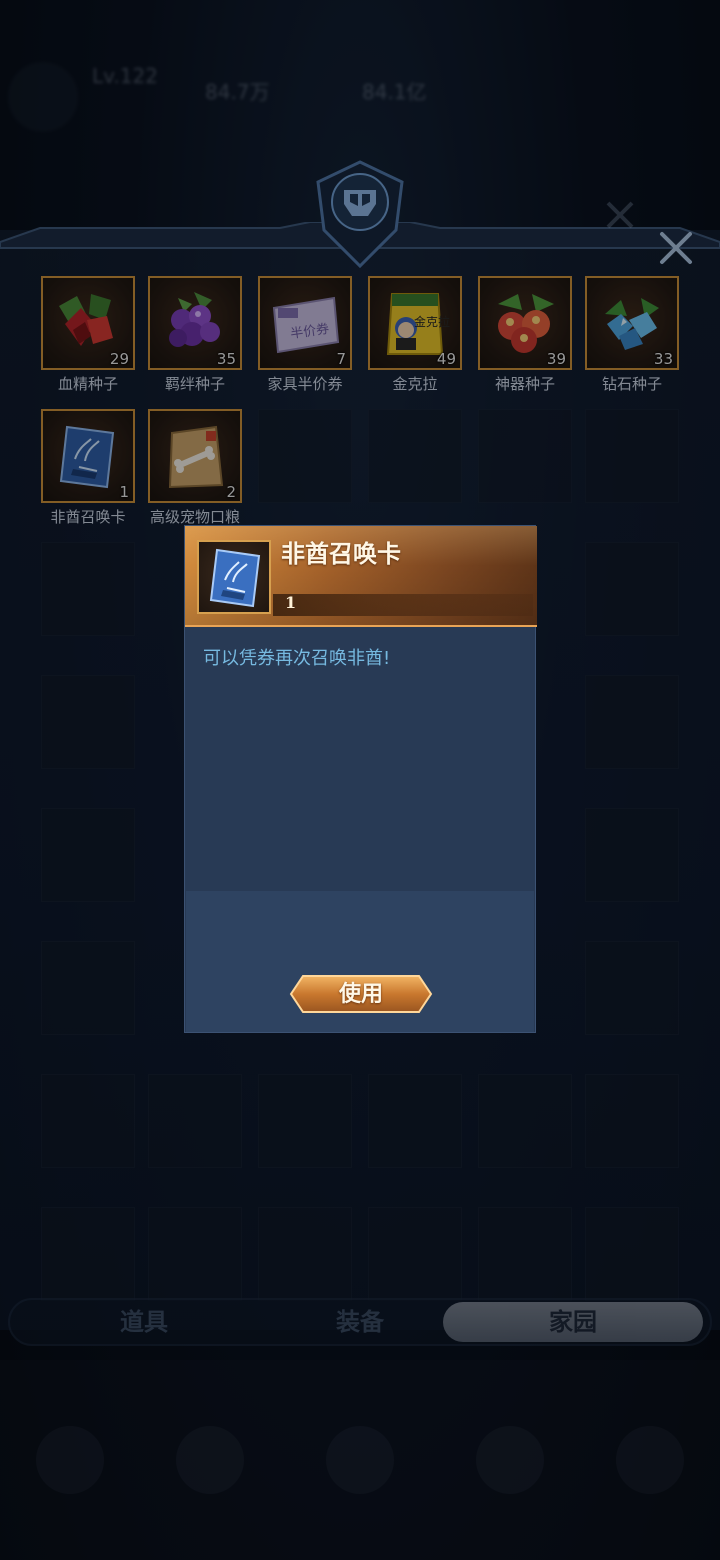  Describe the element at coordinates (291, 602) in the screenshot. I see `modal-item-count: 1` at that location.